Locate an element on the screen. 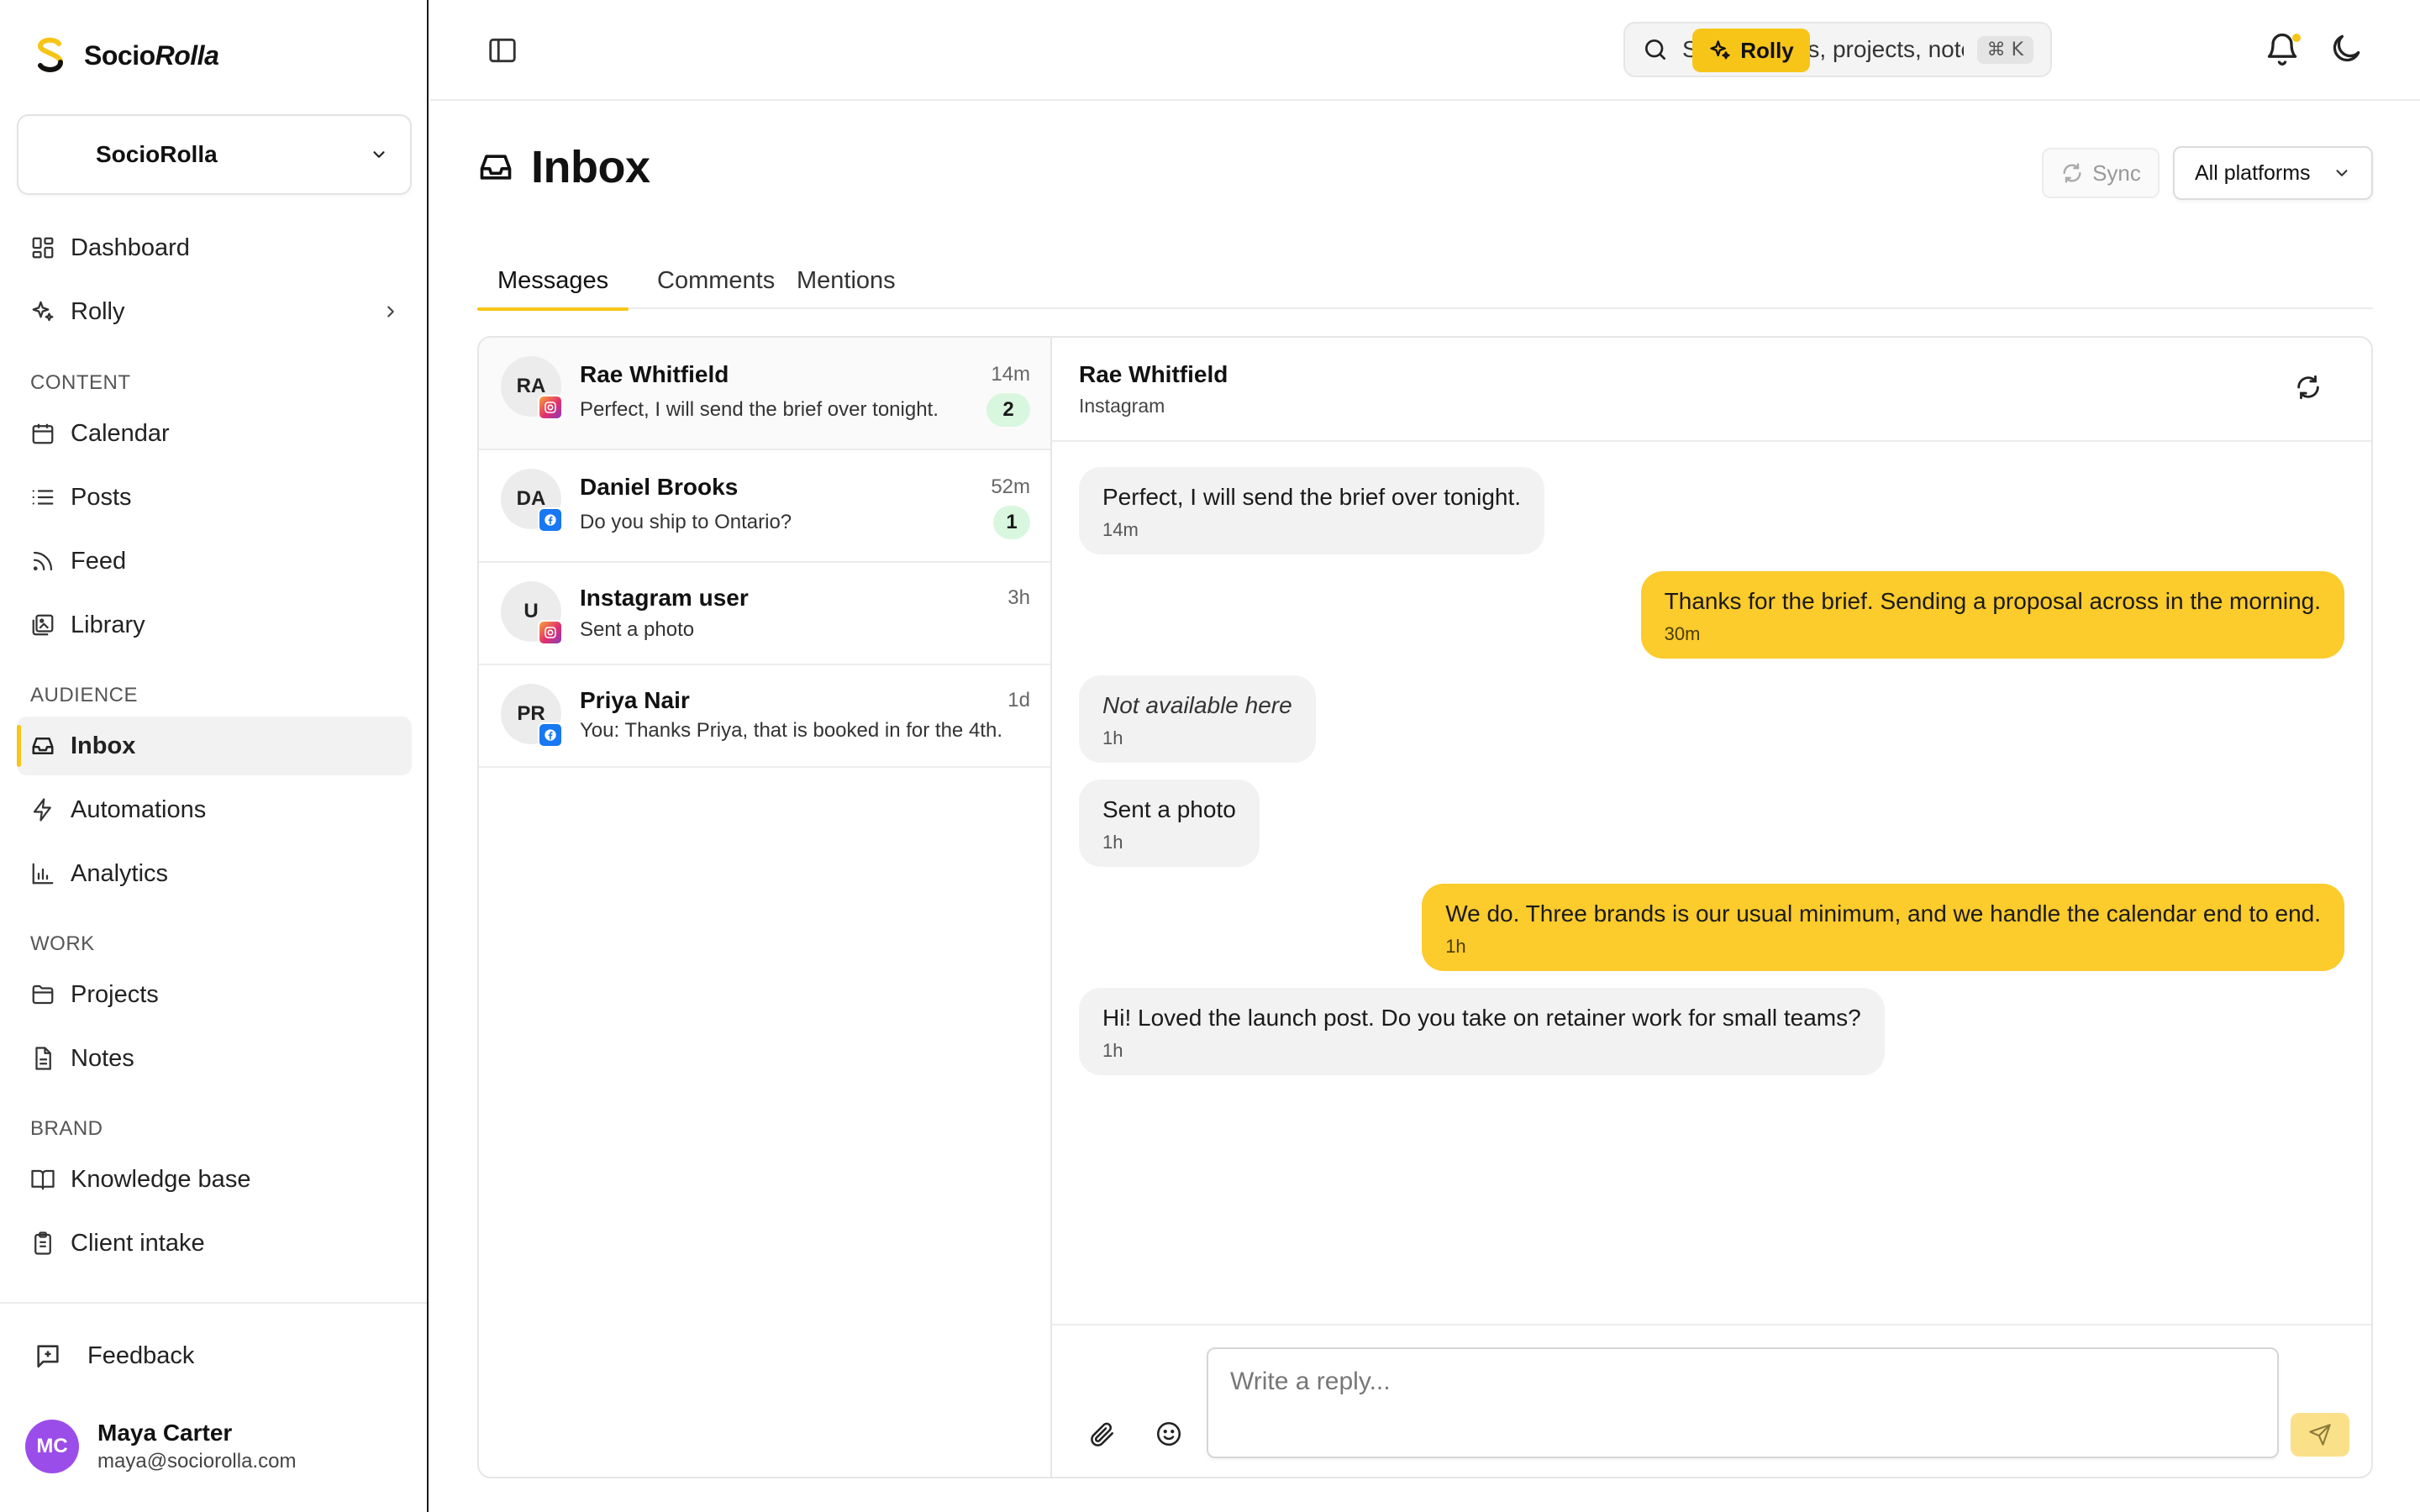 This screenshot has height=1512, width=2420. nav-calendar: Calendar is located at coordinates (214, 433).